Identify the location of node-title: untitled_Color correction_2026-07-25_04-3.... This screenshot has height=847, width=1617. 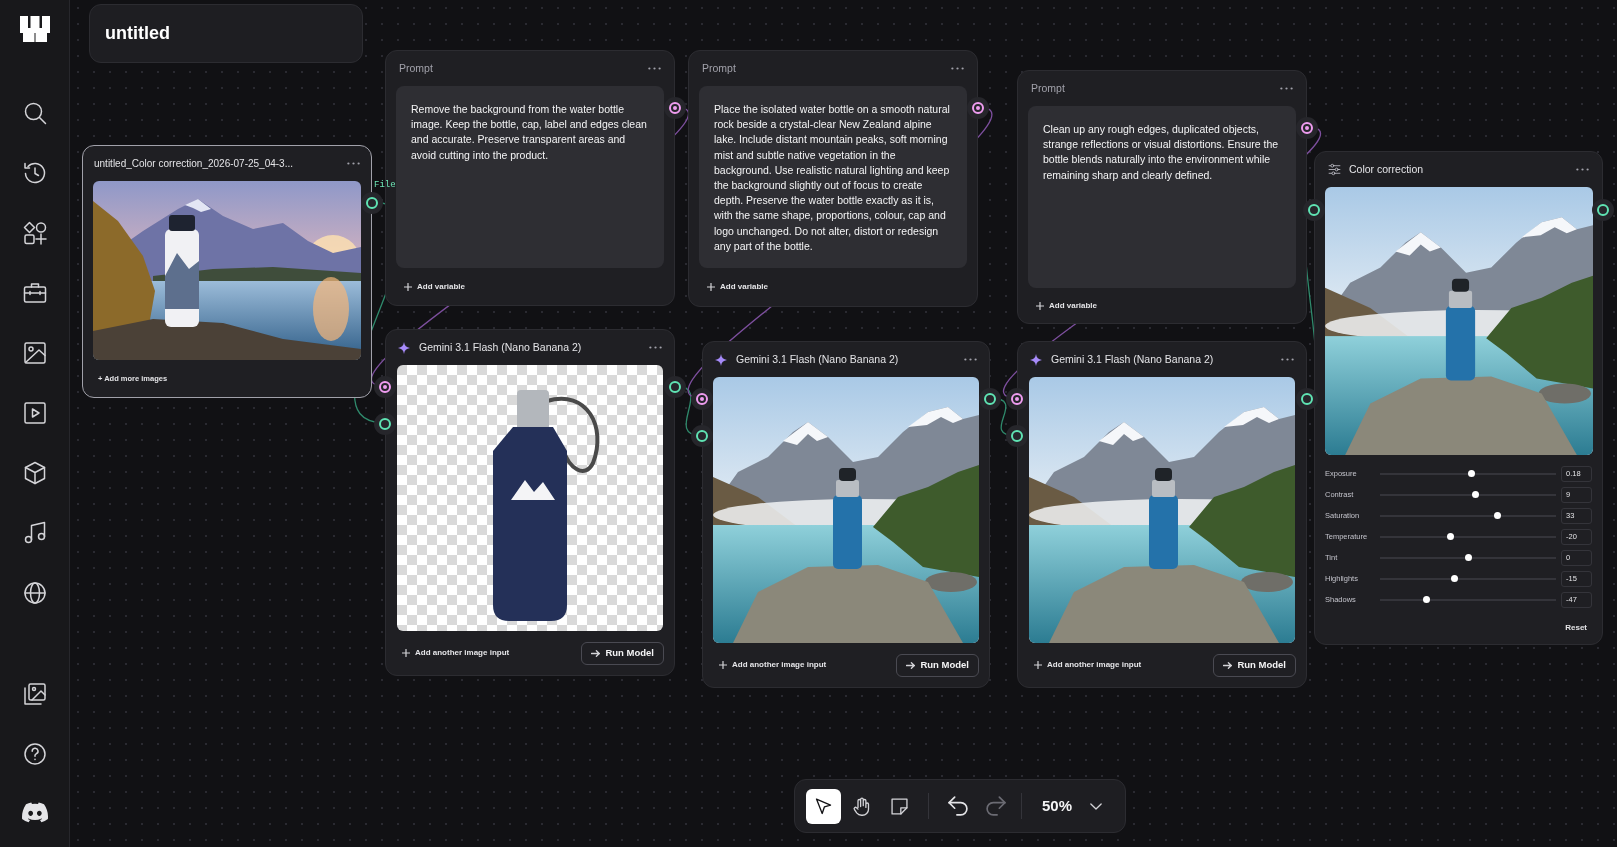
(193, 164).